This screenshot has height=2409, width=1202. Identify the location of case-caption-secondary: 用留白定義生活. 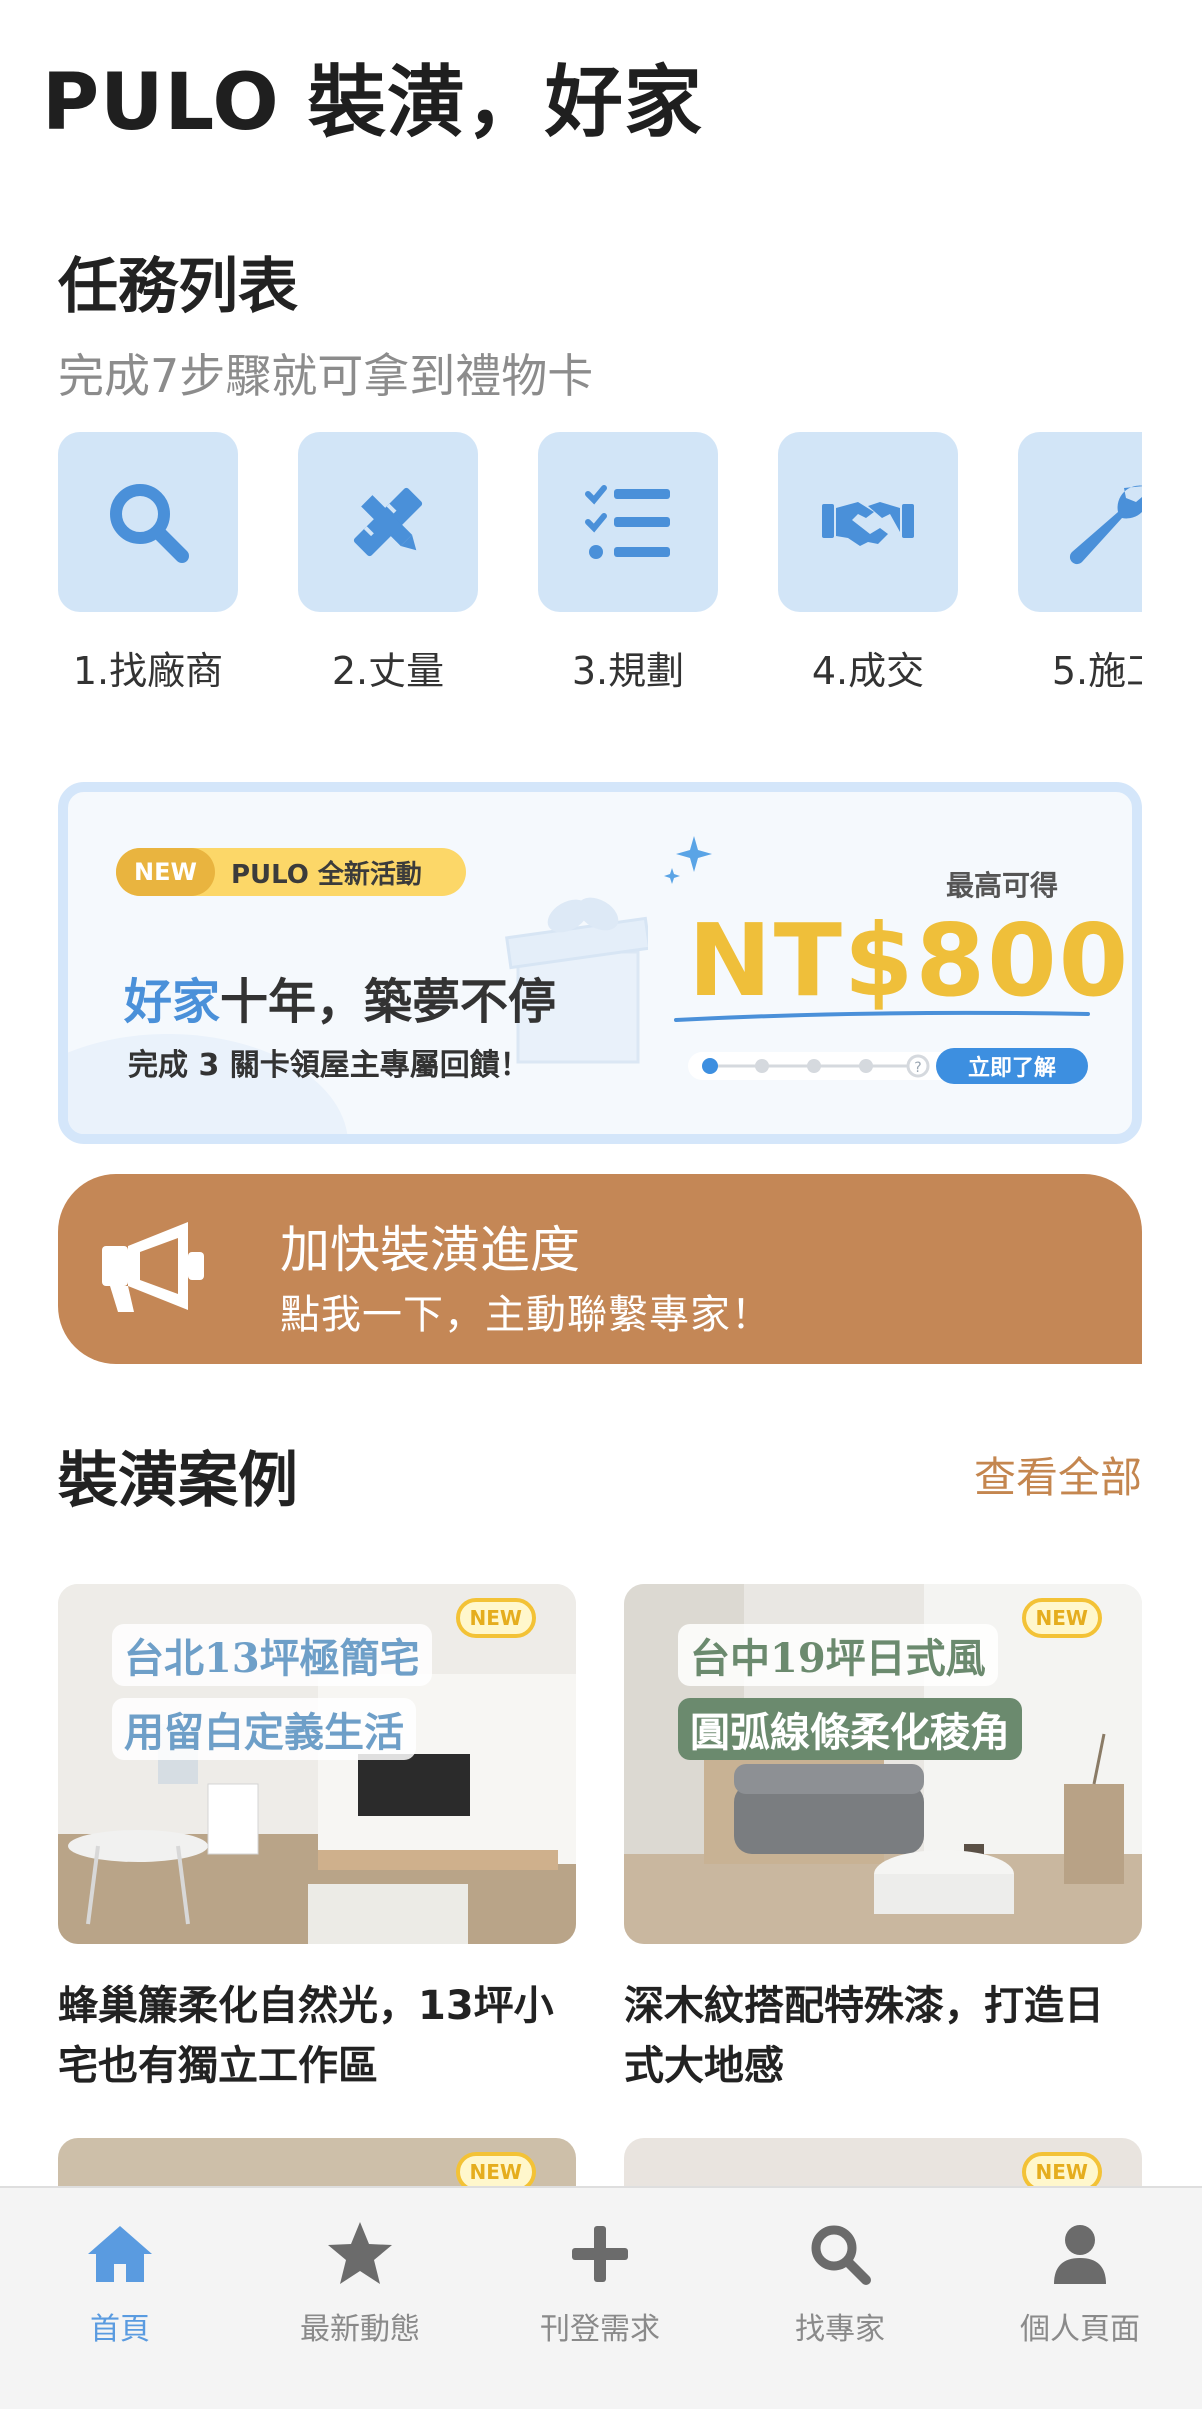
(264, 1729).